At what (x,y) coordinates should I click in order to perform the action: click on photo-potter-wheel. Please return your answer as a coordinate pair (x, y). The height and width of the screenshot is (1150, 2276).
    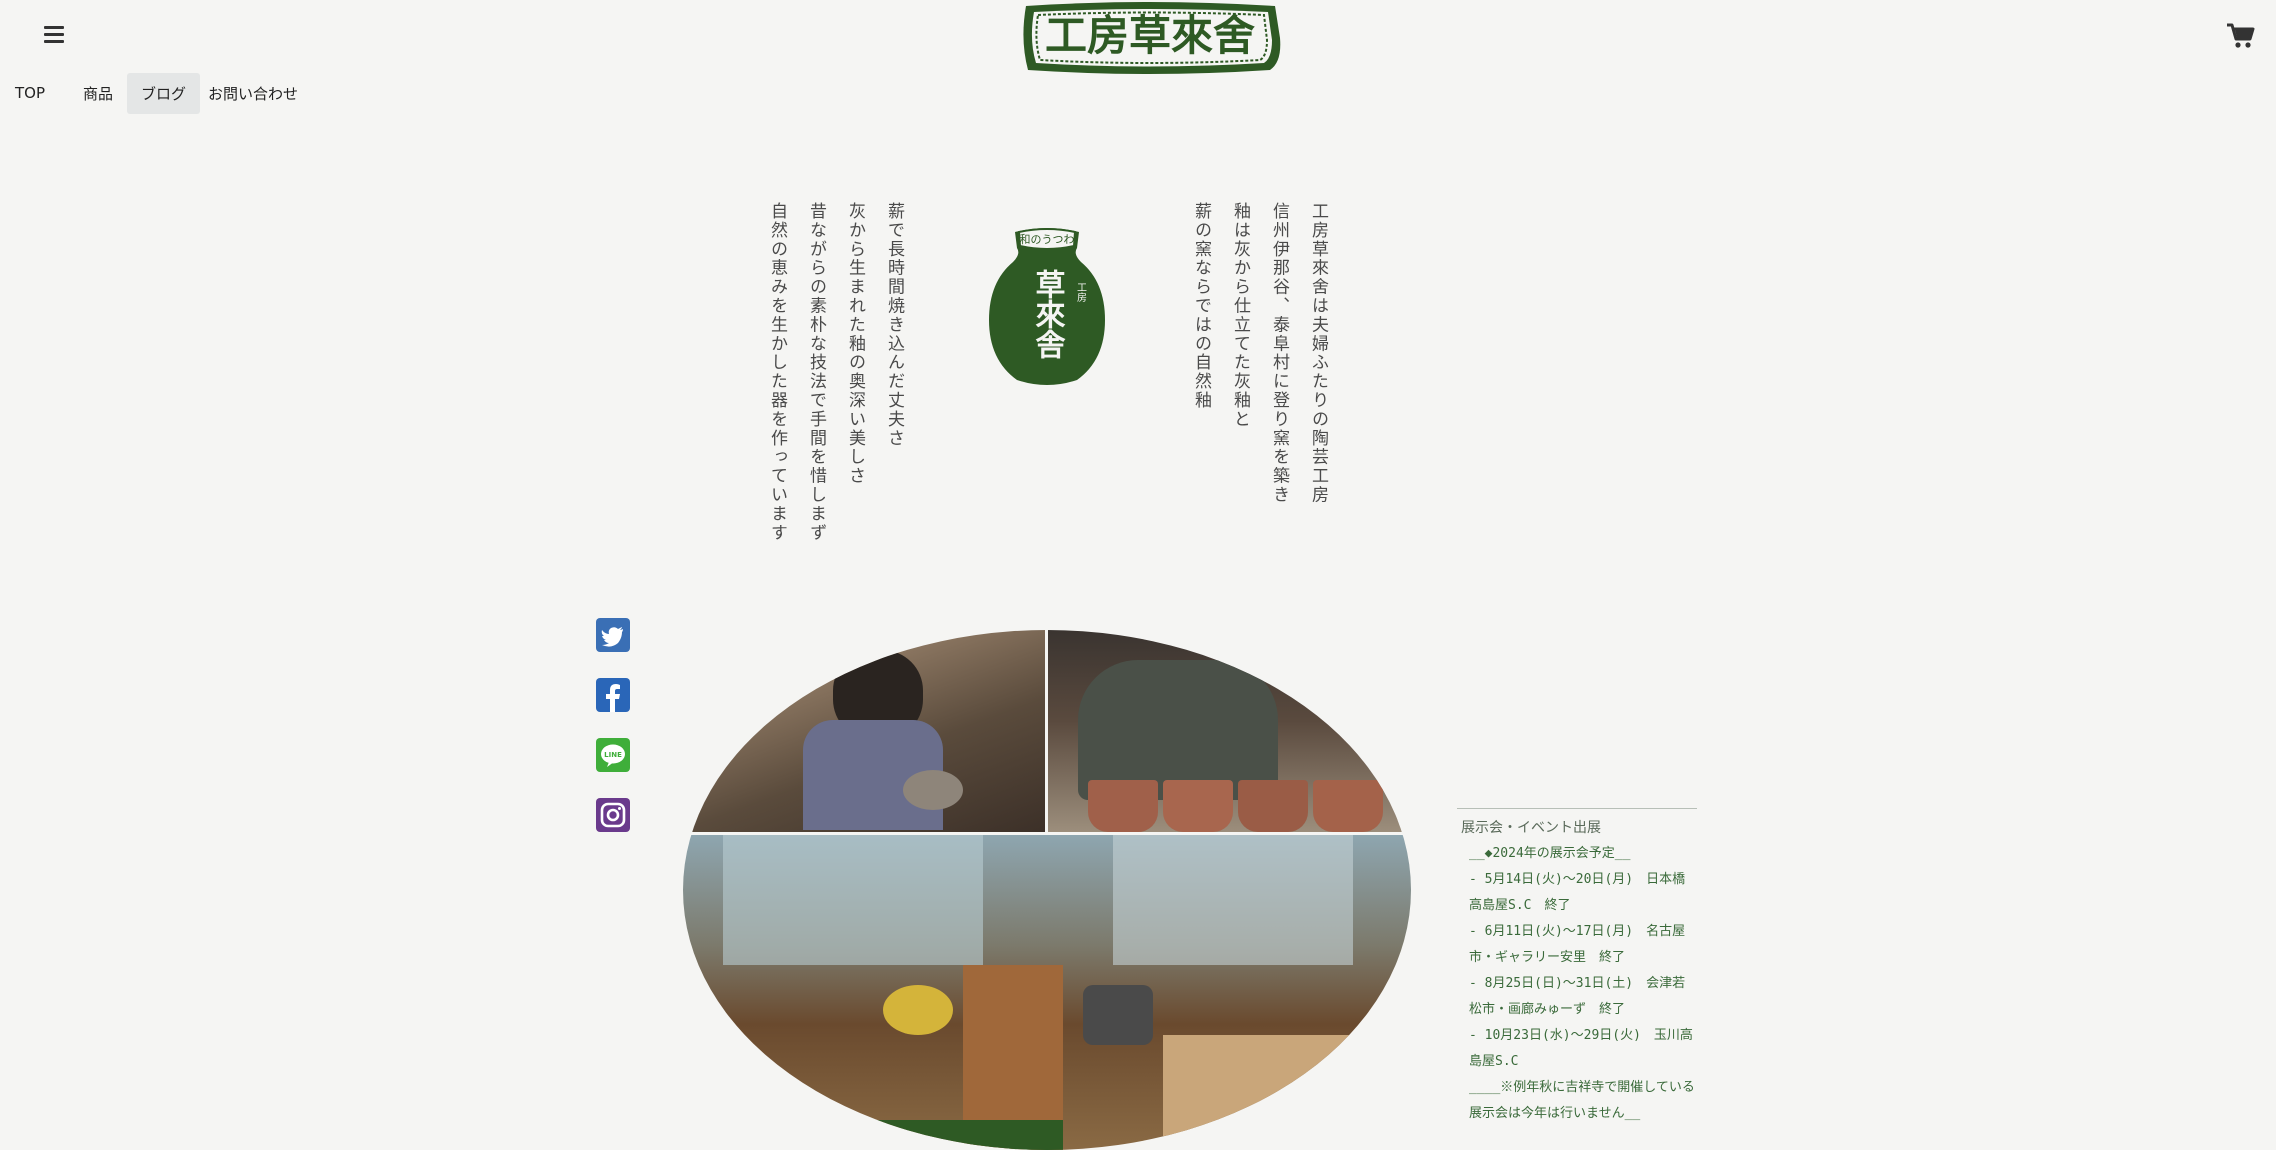
    Looking at the image, I should click on (864, 731).